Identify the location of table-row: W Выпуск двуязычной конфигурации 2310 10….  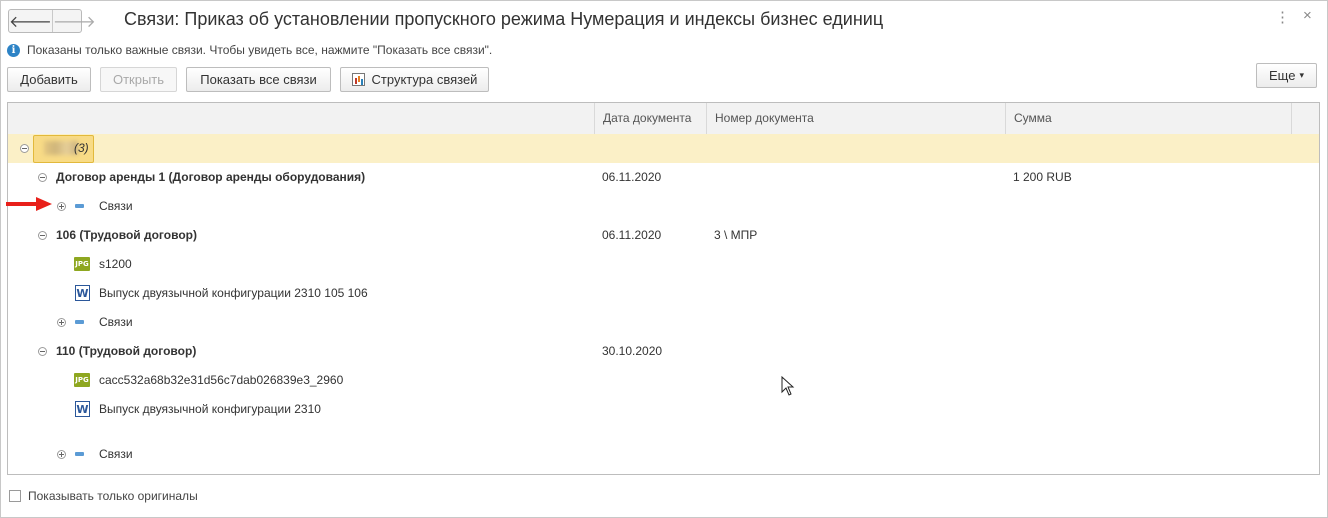
(663, 293).